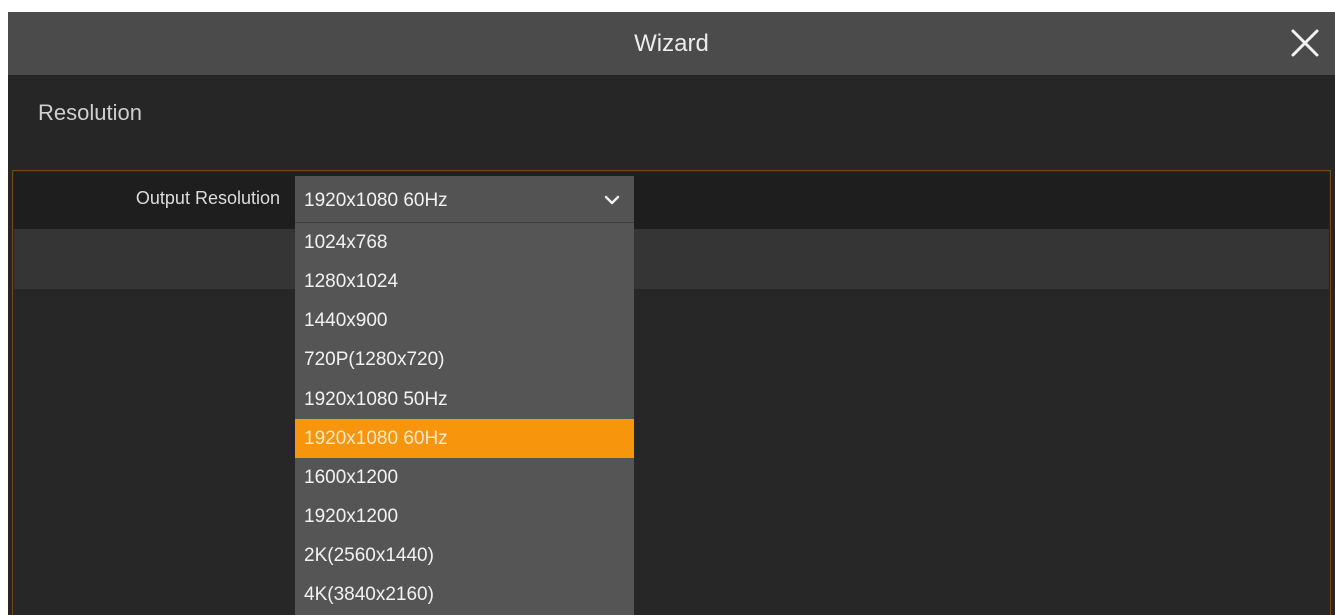  I want to click on section-title: Resolution, so click(90, 112).